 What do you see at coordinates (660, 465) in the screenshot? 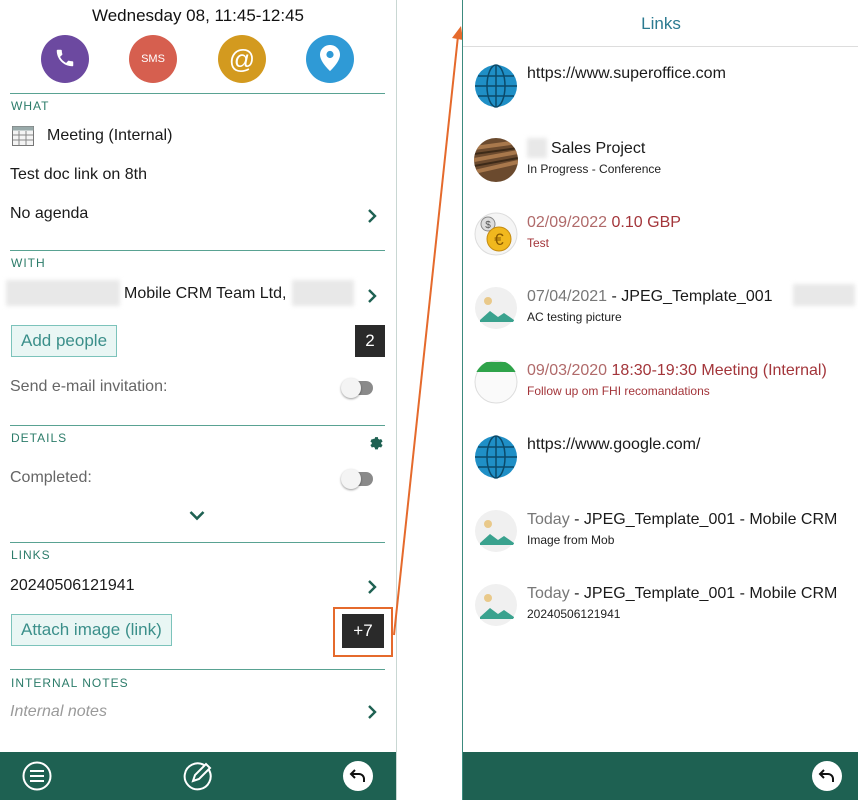
I see `link-item: https://www.google.com/` at bounding box center [660, 465].